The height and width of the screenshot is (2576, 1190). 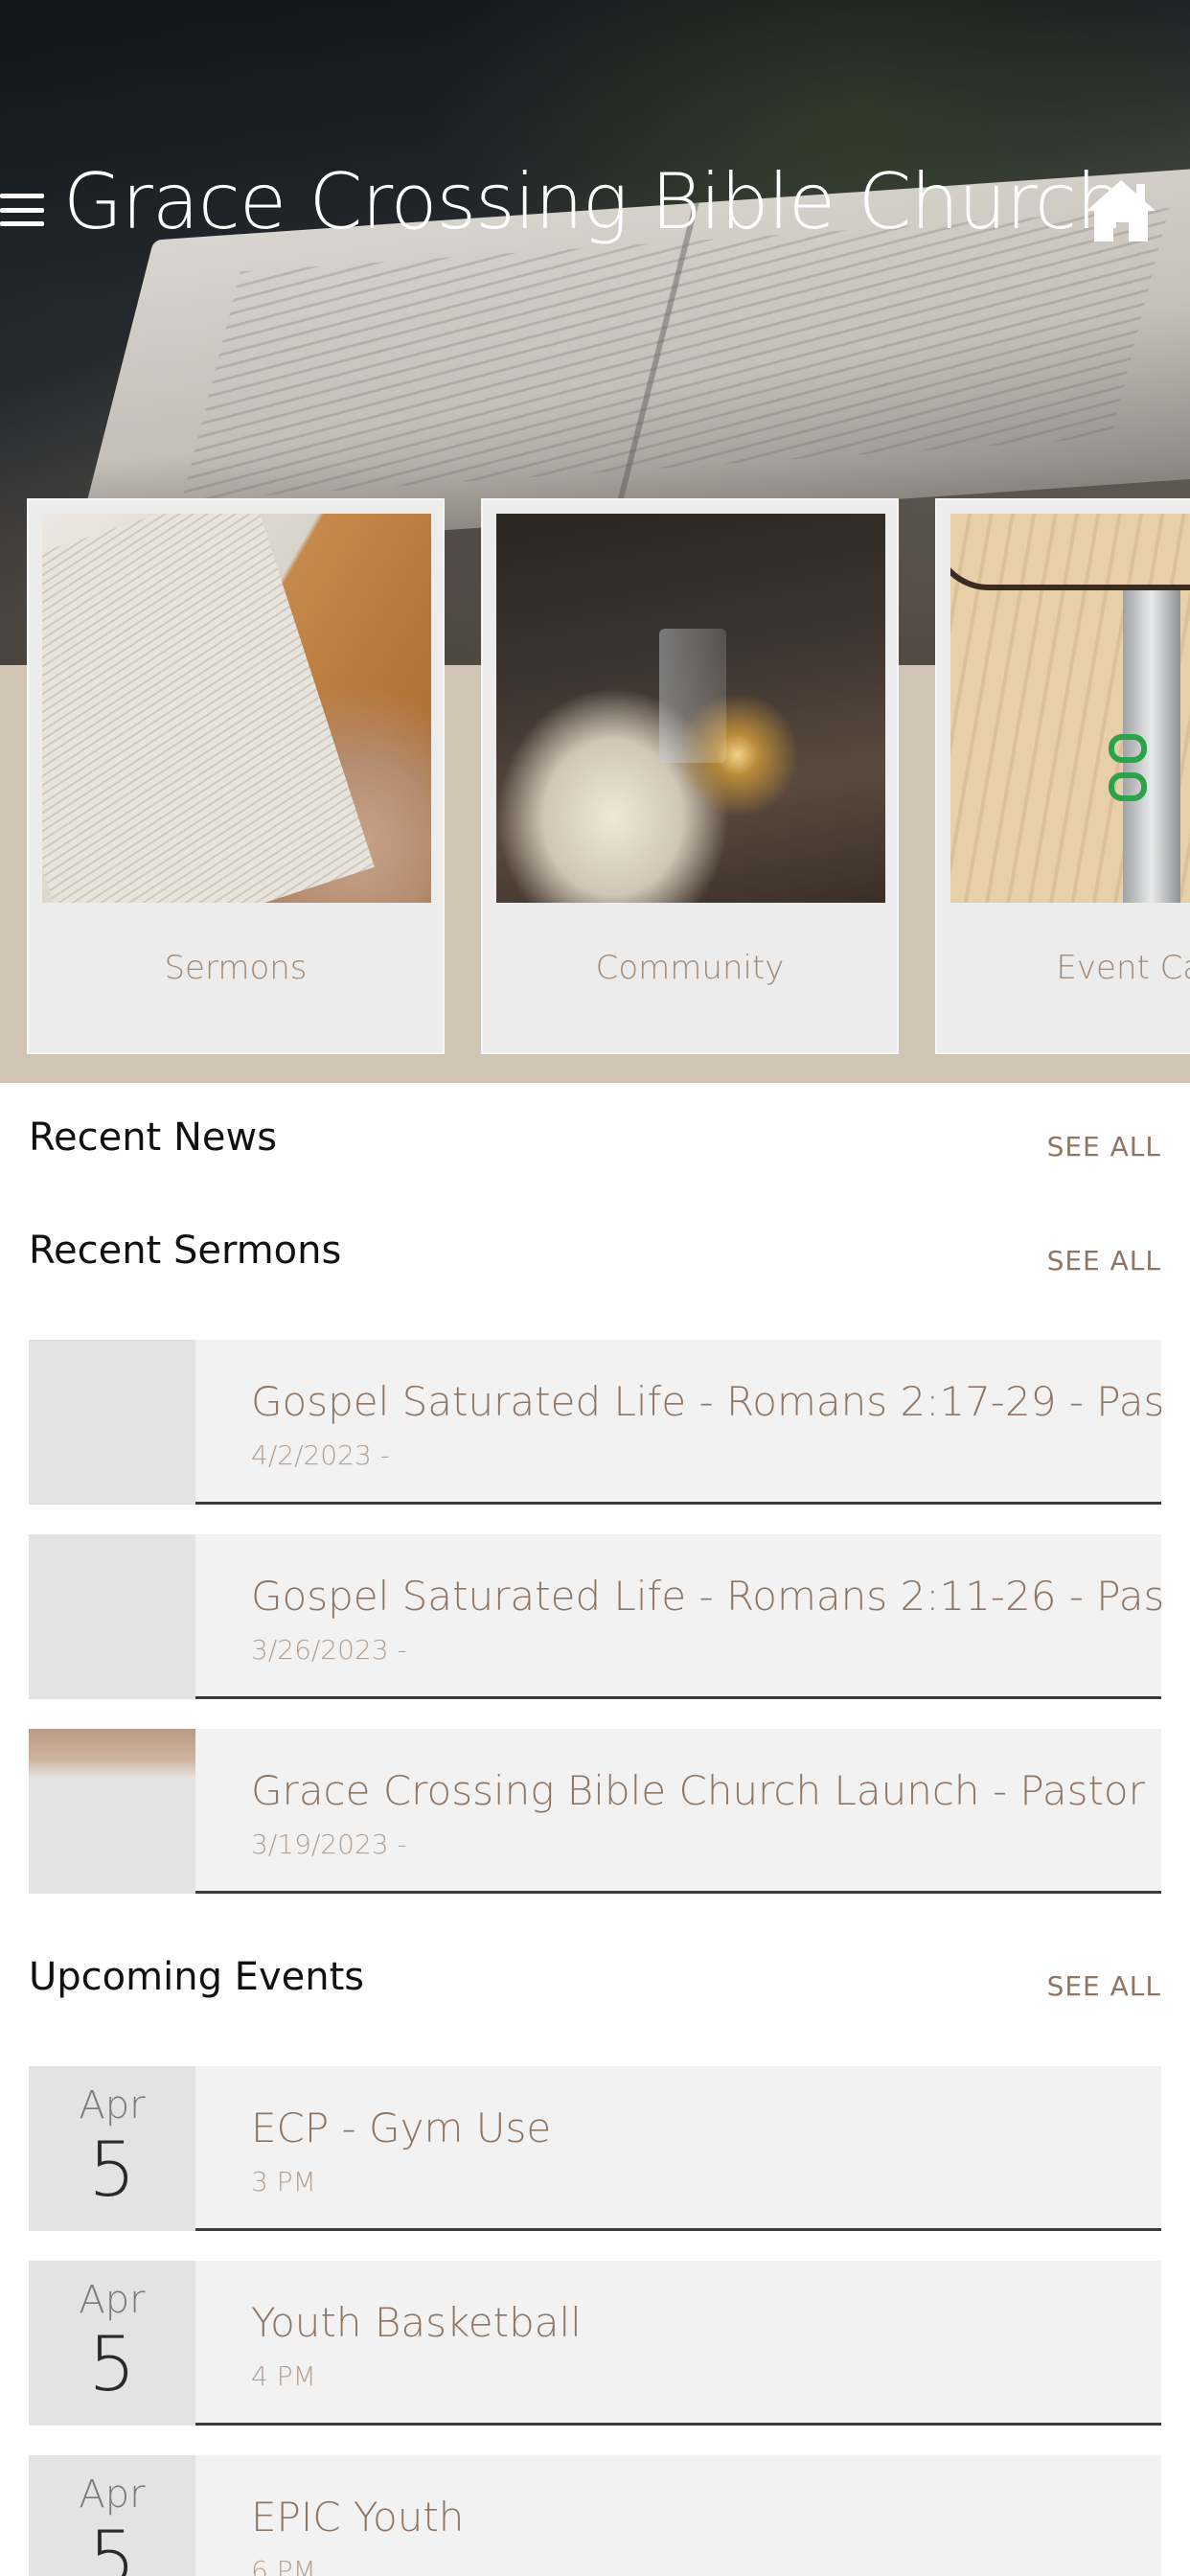 What do you see at coordinates (1104, 1146) in the screenshot?
I see `recent-news-see-all-link: SEE ALL` at bounding box center [1104, 1146].